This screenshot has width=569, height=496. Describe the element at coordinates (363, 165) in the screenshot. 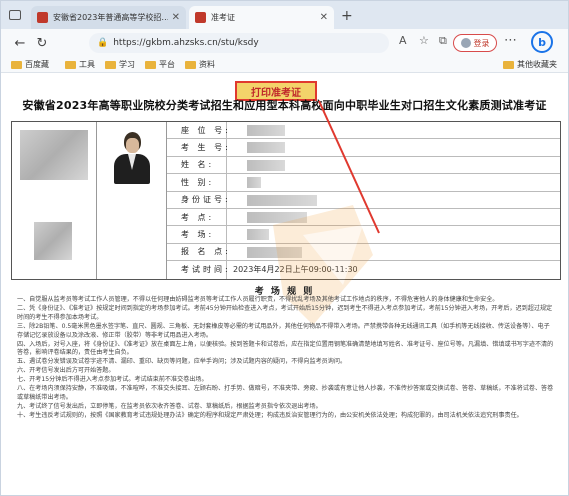

I see `info-row: 姓 名:` at that location.